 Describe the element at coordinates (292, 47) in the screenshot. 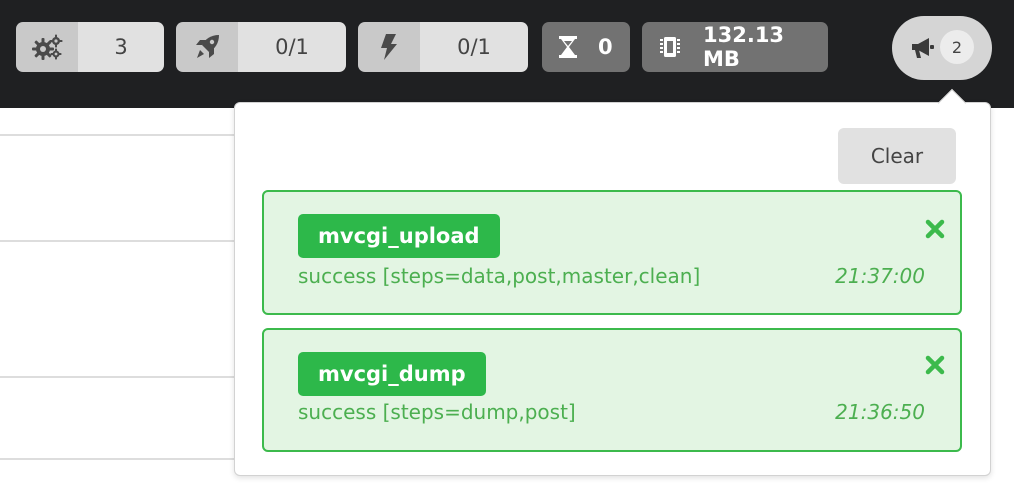

I see `launch-count: 0/1` at that location.